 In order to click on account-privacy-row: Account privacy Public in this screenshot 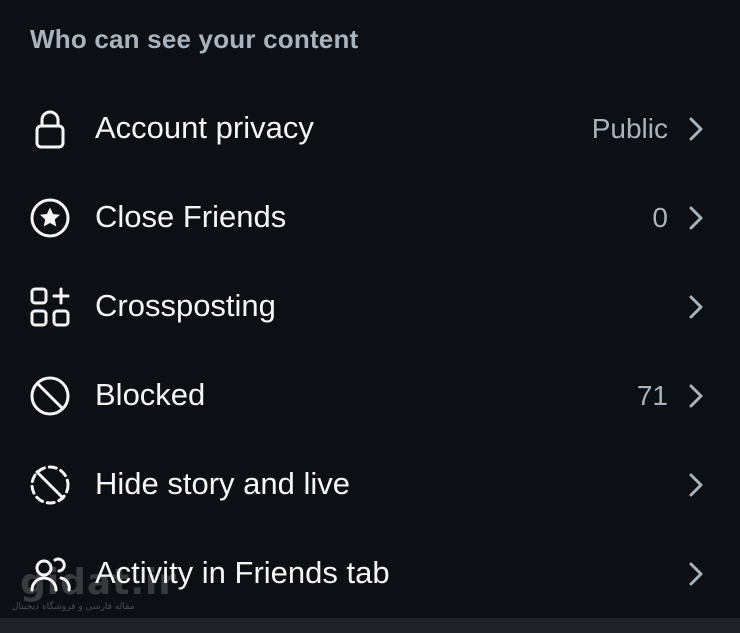, I will do `click(370, 128)`.